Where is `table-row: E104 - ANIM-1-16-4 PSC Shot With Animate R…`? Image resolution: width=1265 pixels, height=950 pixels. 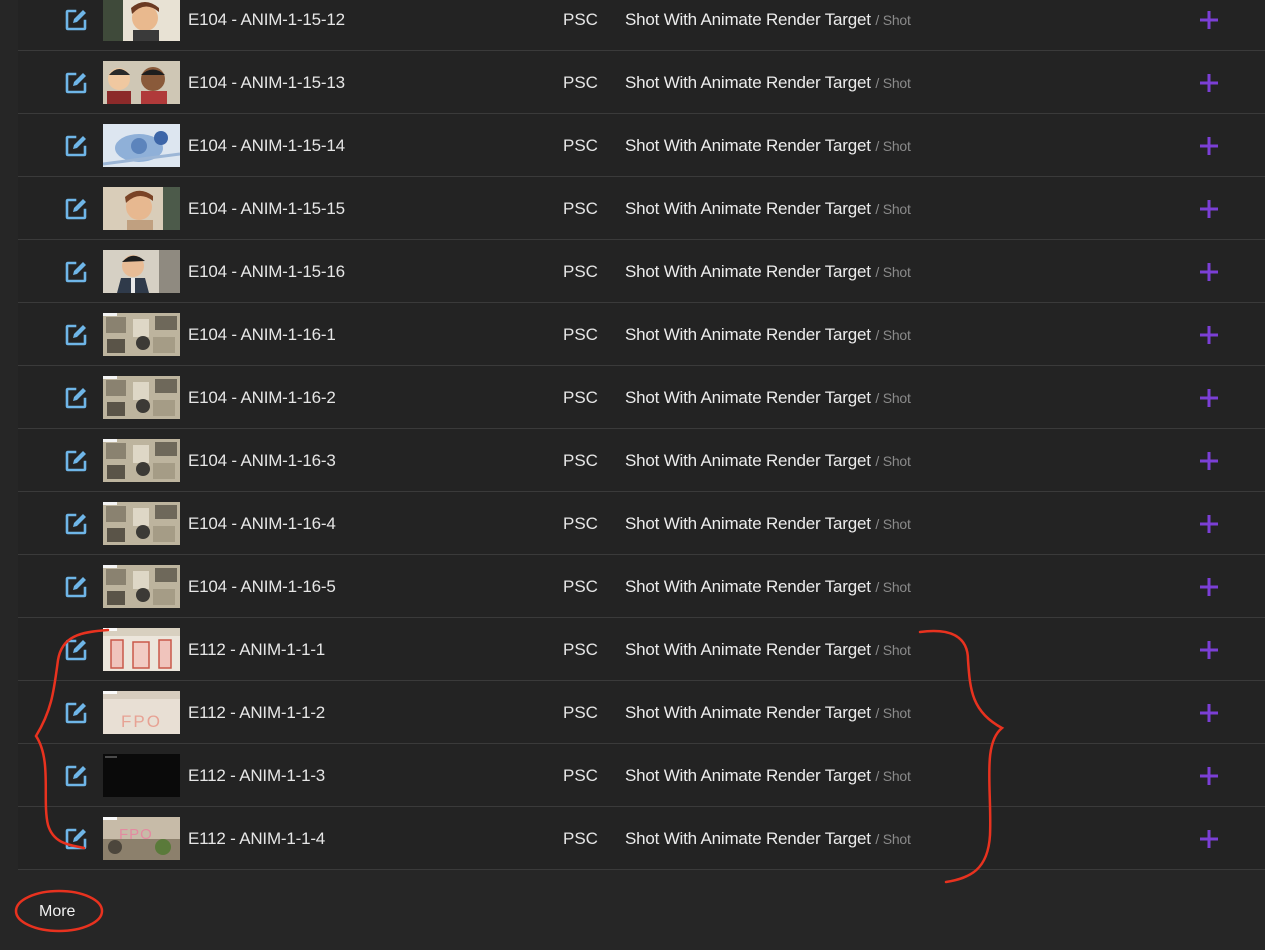 table-row: E104 - ANIM-1-16-4 PSC Shot With Animate R… is located at coordinates (641, 523).